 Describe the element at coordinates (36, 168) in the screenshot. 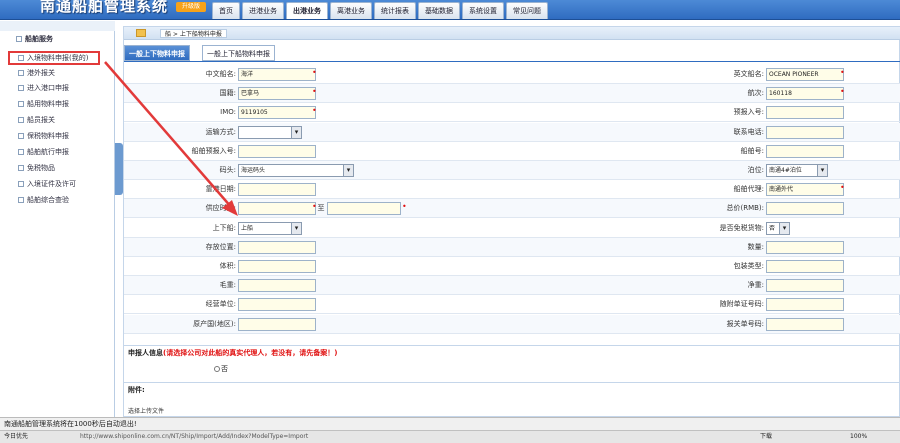

I see `sidebar-item-duty-free: 免税物品` at that location.